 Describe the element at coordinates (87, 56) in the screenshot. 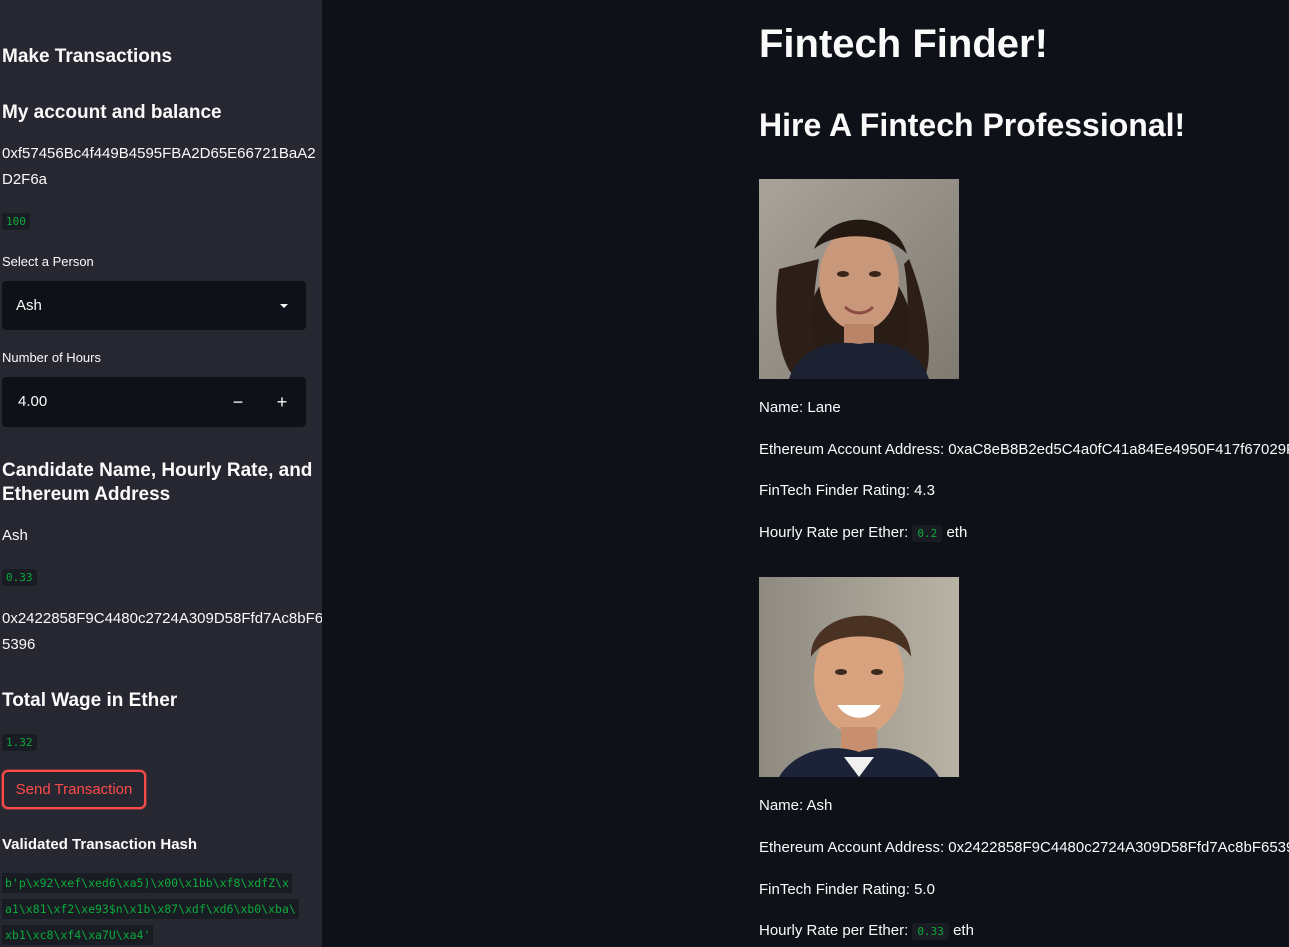

I see `make-transactions-heading: Make Transactions` at that location.